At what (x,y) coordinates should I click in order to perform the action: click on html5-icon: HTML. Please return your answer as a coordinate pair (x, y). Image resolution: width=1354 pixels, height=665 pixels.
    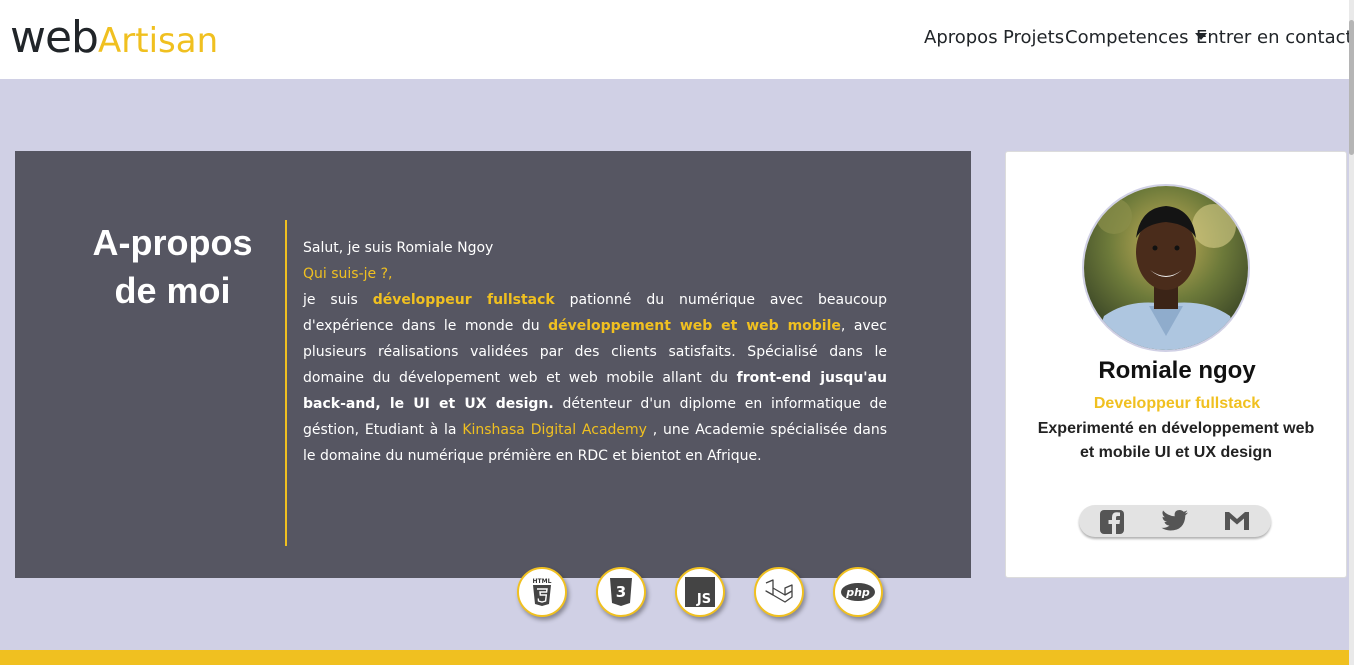
    Looking at the image, I should click on (542, 592).